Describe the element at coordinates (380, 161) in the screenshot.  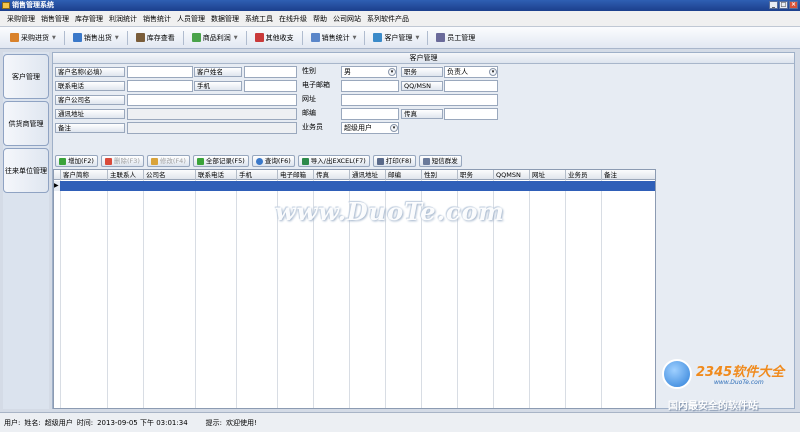
I see `printer-icon` at that location.